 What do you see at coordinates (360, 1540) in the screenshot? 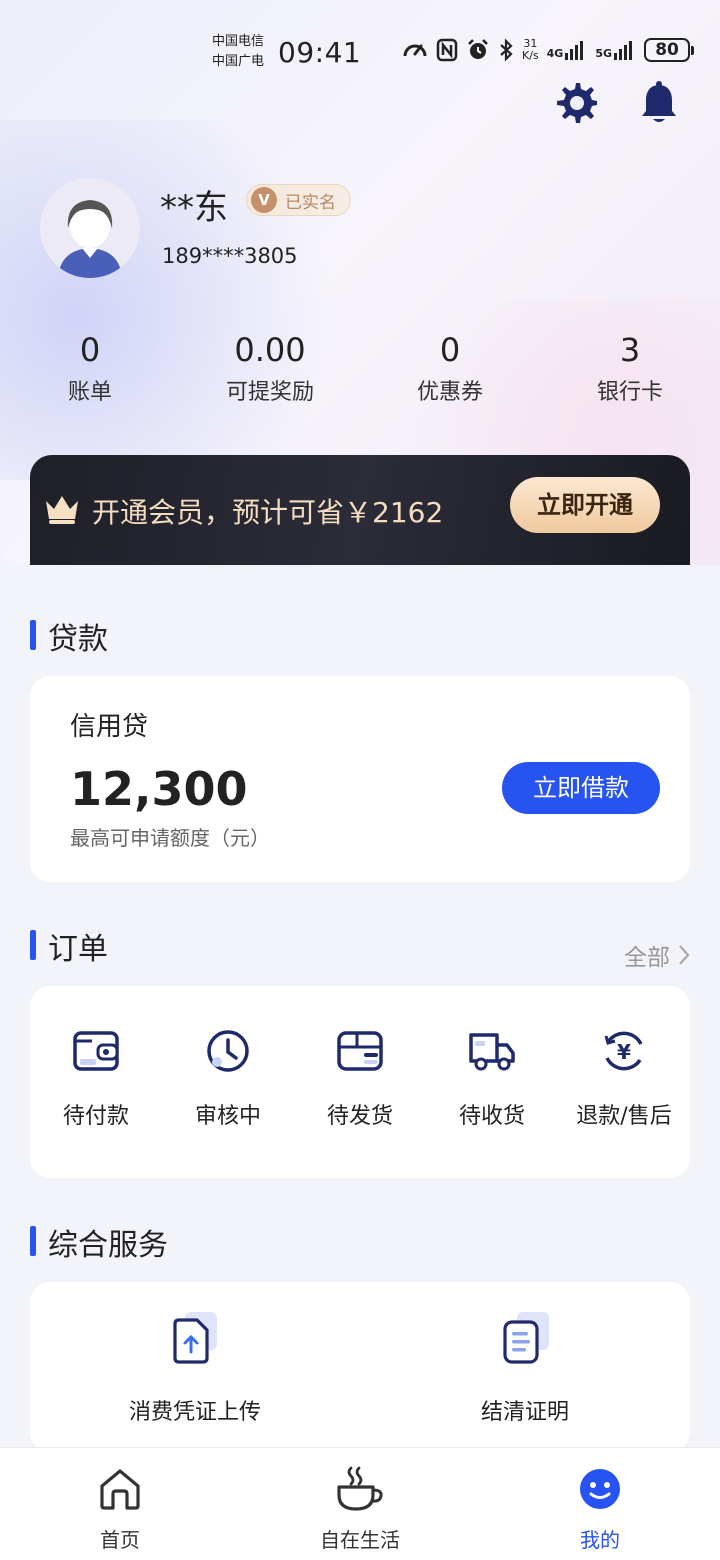
I see `tab-label: 自在生活` at bounding box center [360, 1540].